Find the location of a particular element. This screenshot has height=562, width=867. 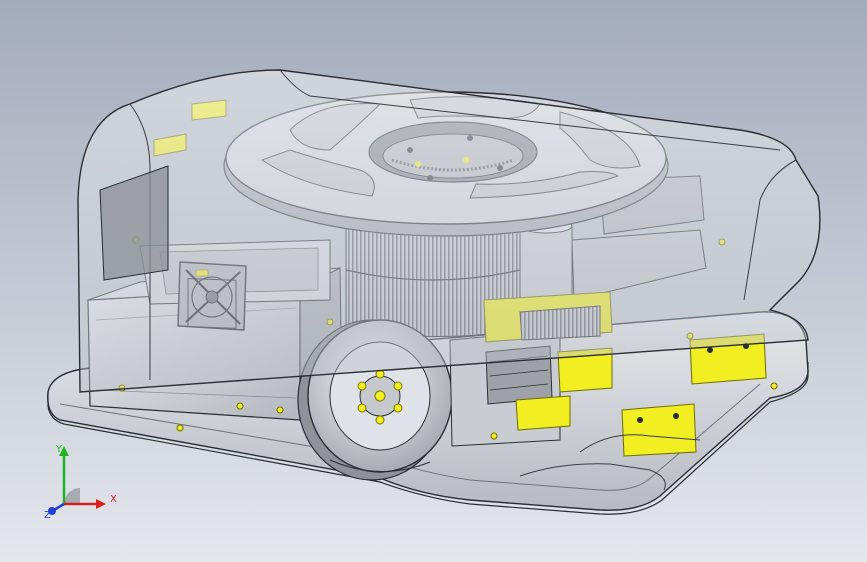

y-axis-label: Y is located at coordinates (59, 449).